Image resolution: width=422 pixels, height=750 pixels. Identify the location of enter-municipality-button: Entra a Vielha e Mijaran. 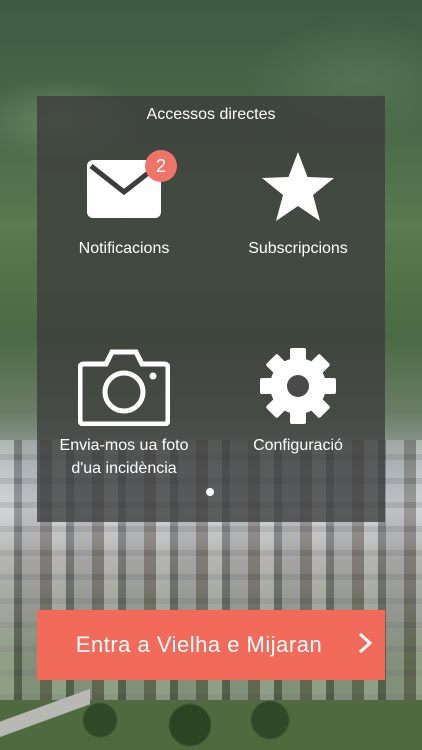
(211, 645).